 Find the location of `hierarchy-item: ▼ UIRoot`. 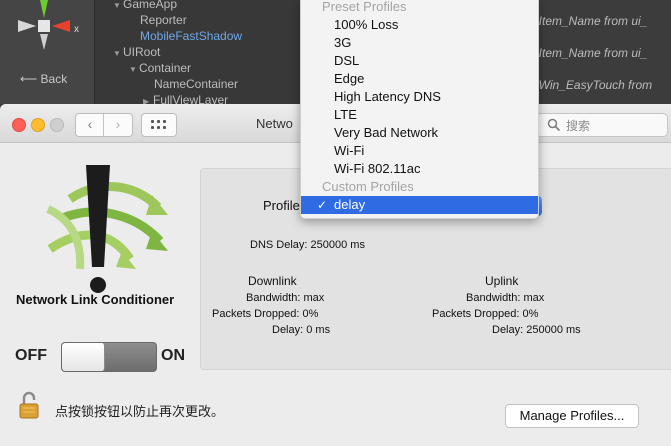

hierarchy-item: ▼ UIRoot is located at coordinates (136, 52).